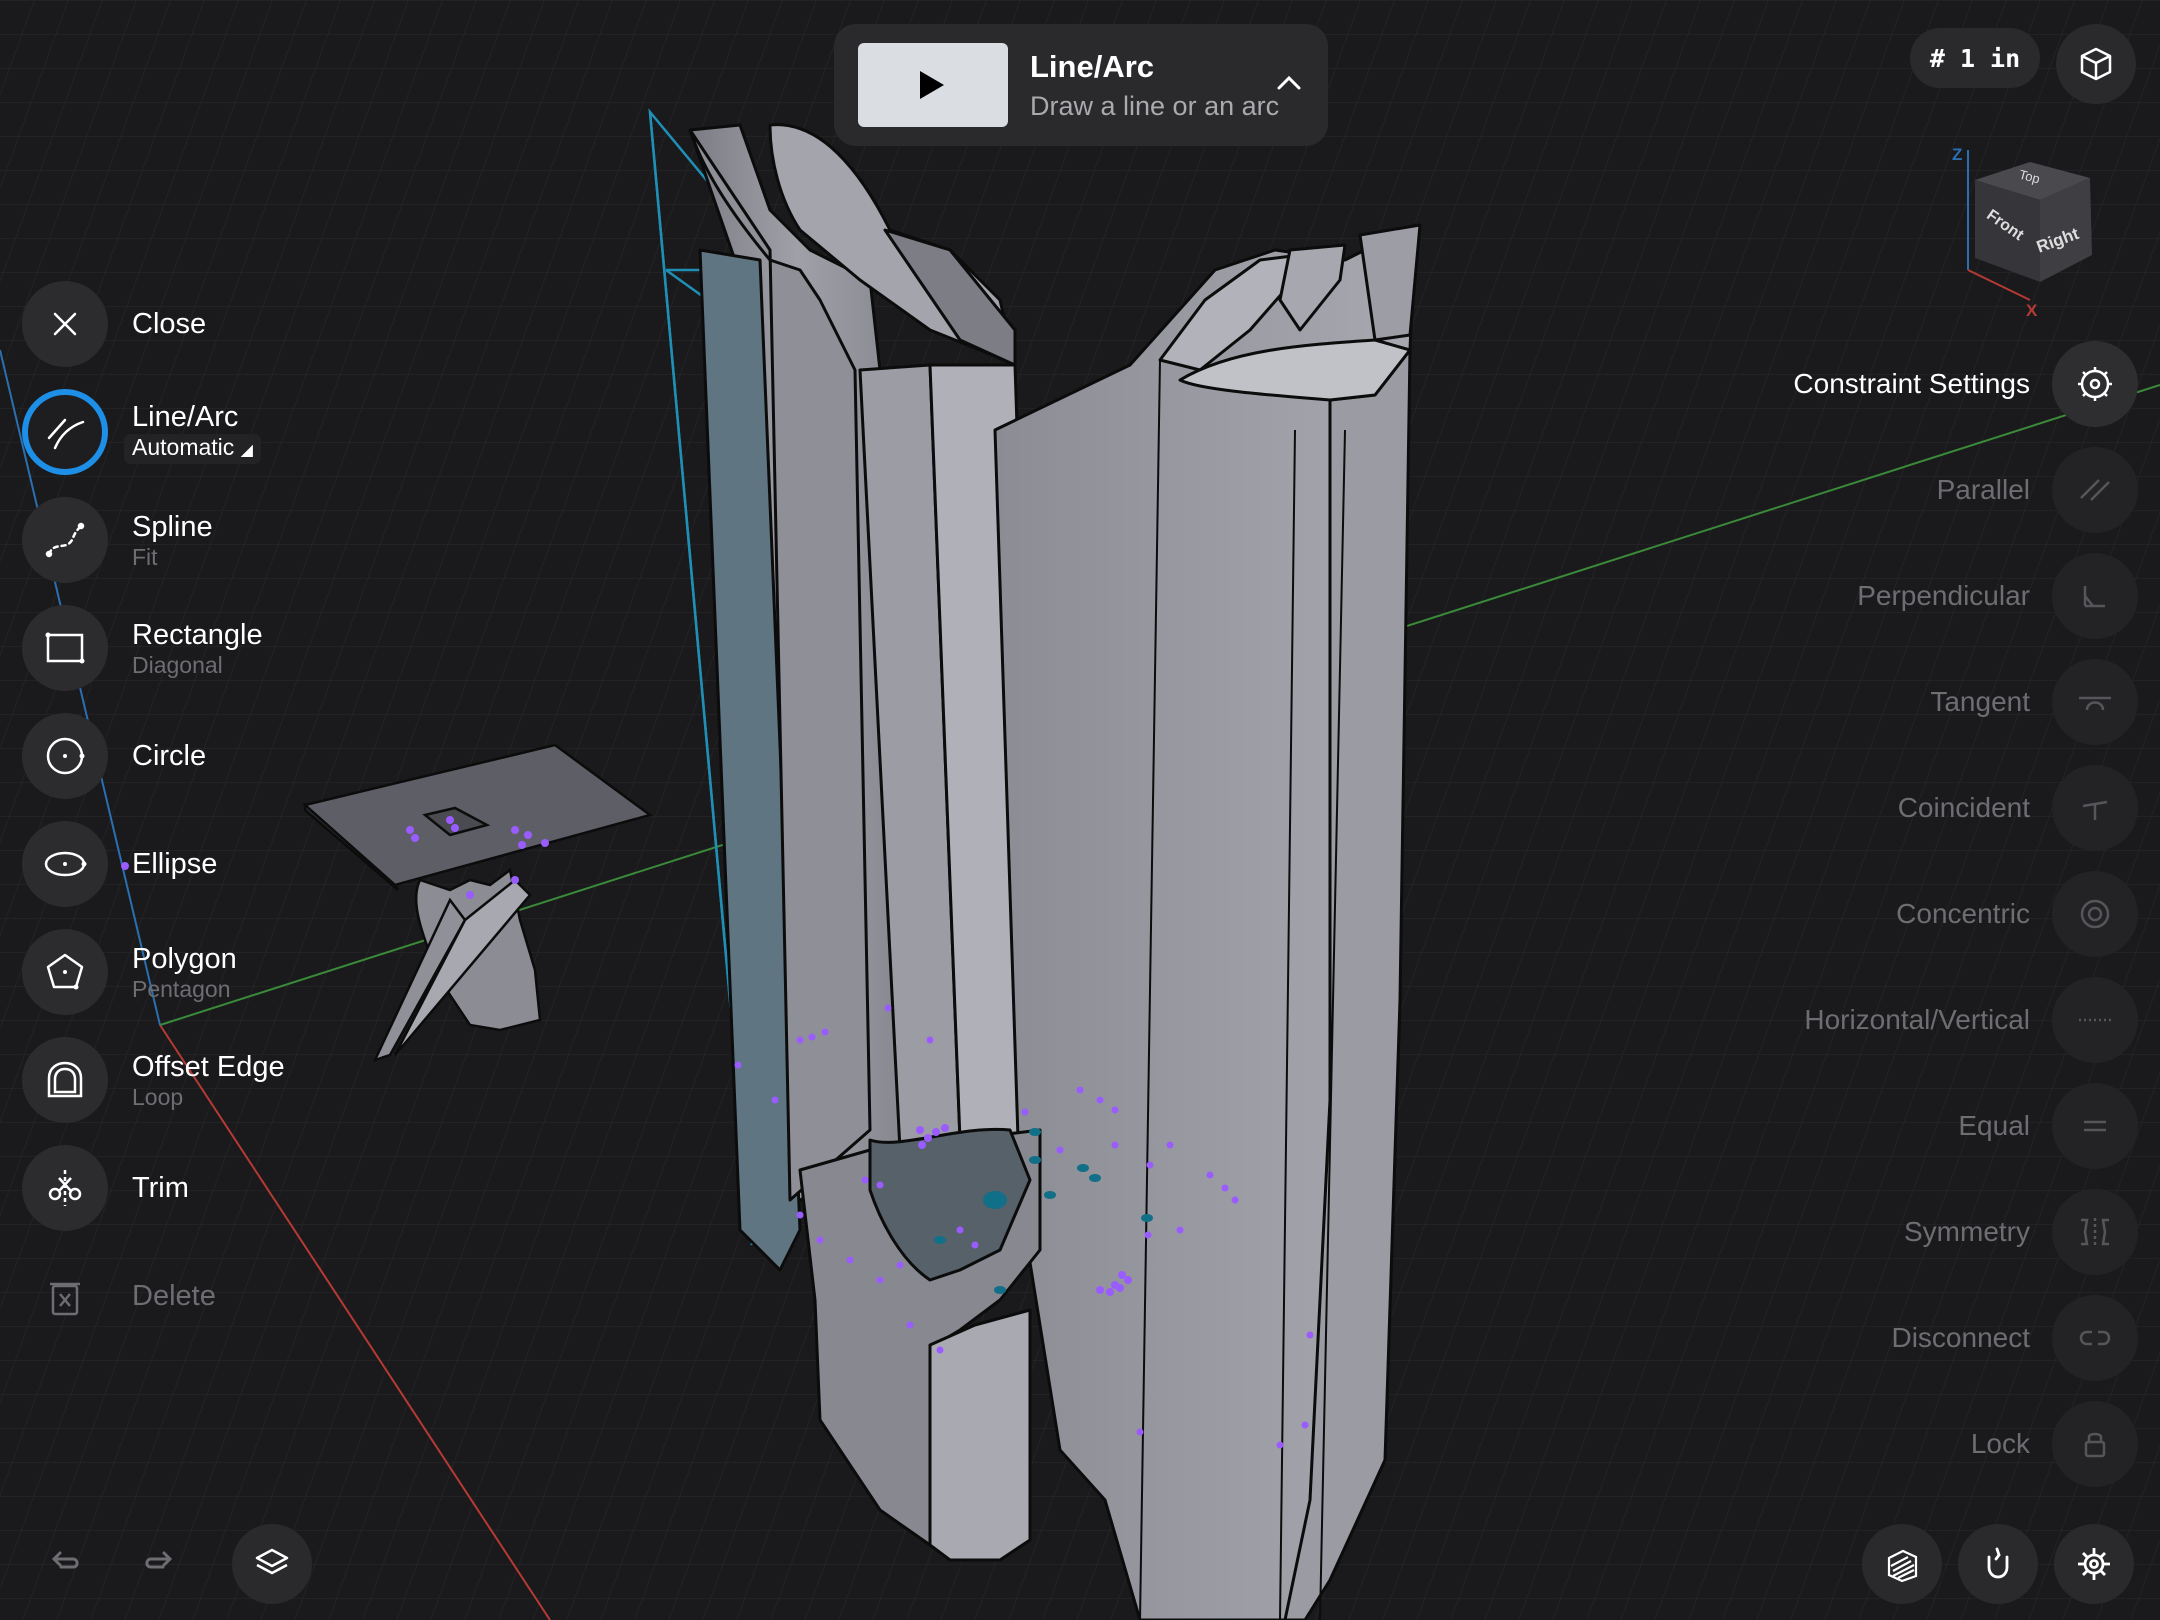  I want to click on chevron-up-icon, so click(1289, 83).